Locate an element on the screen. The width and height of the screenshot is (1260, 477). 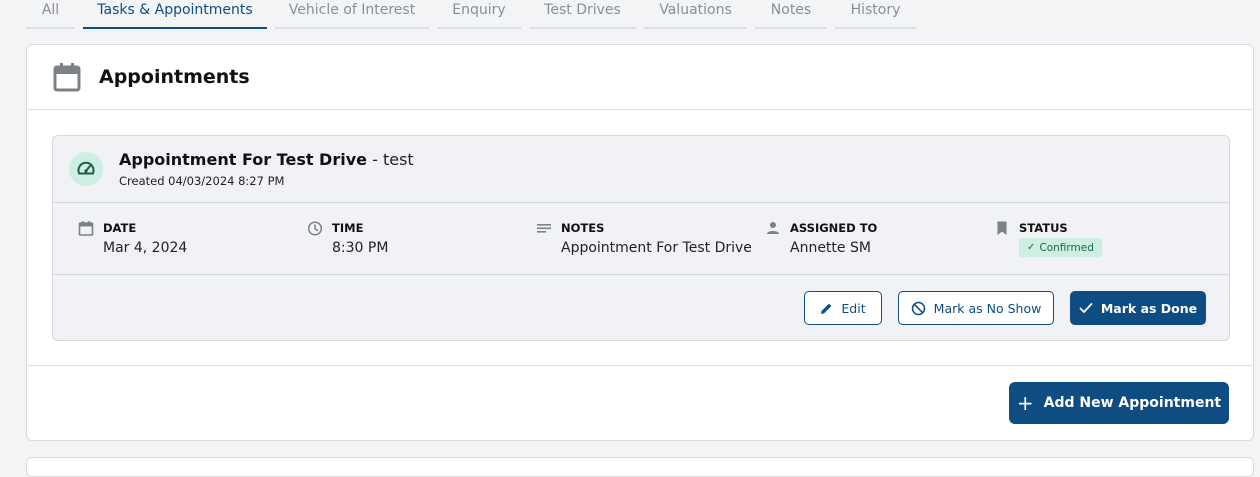
tab-vehicle-of-interest: Vehicle of Interest is located at coordinates (352, 14).